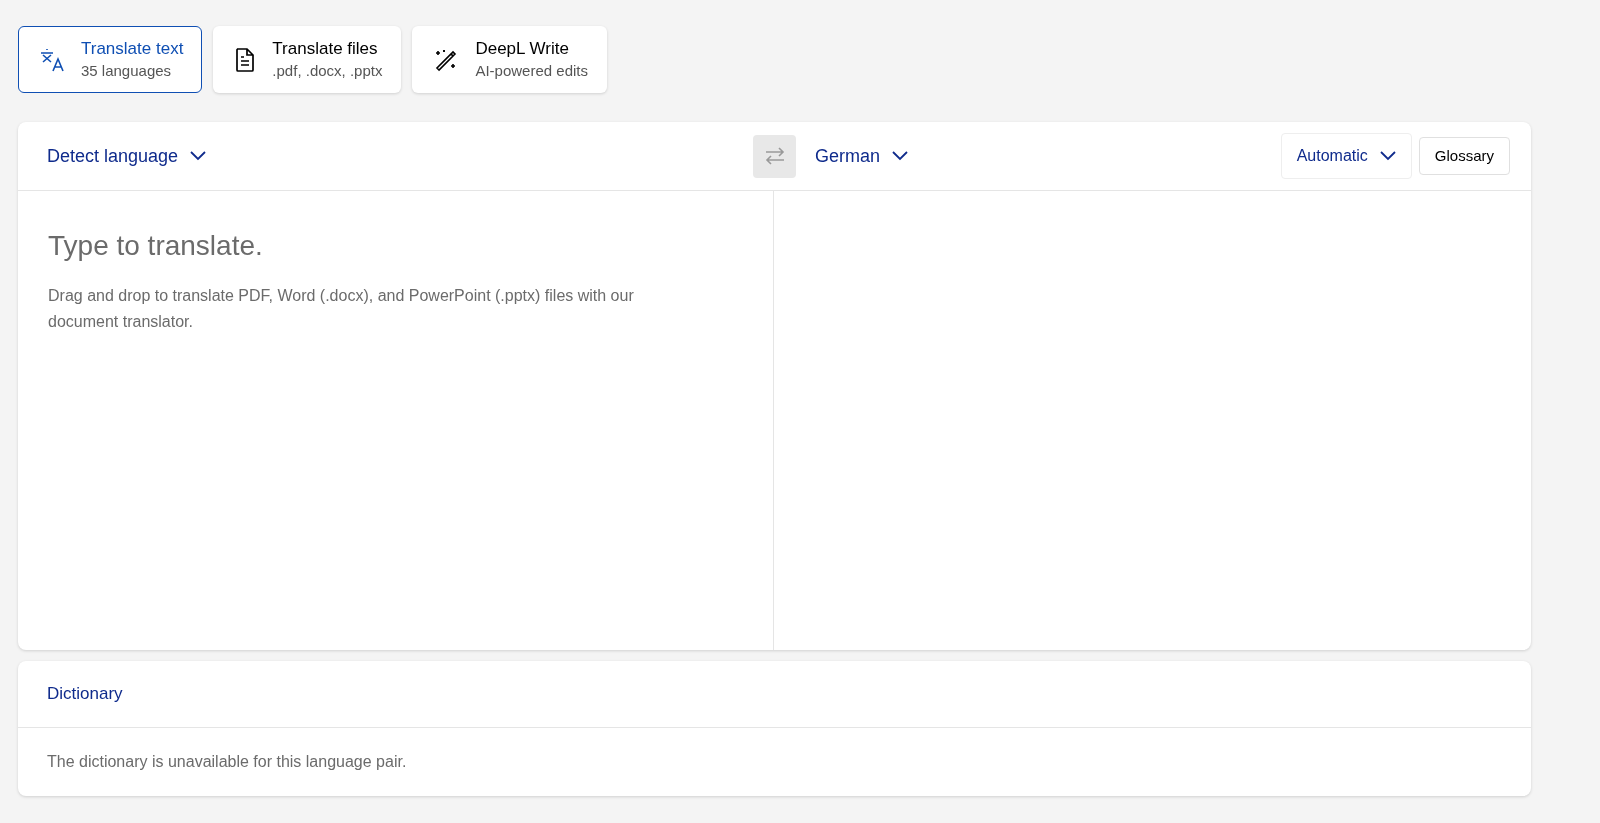  I want to click on formality-dropdown: Automatic, so click(1346, 156).